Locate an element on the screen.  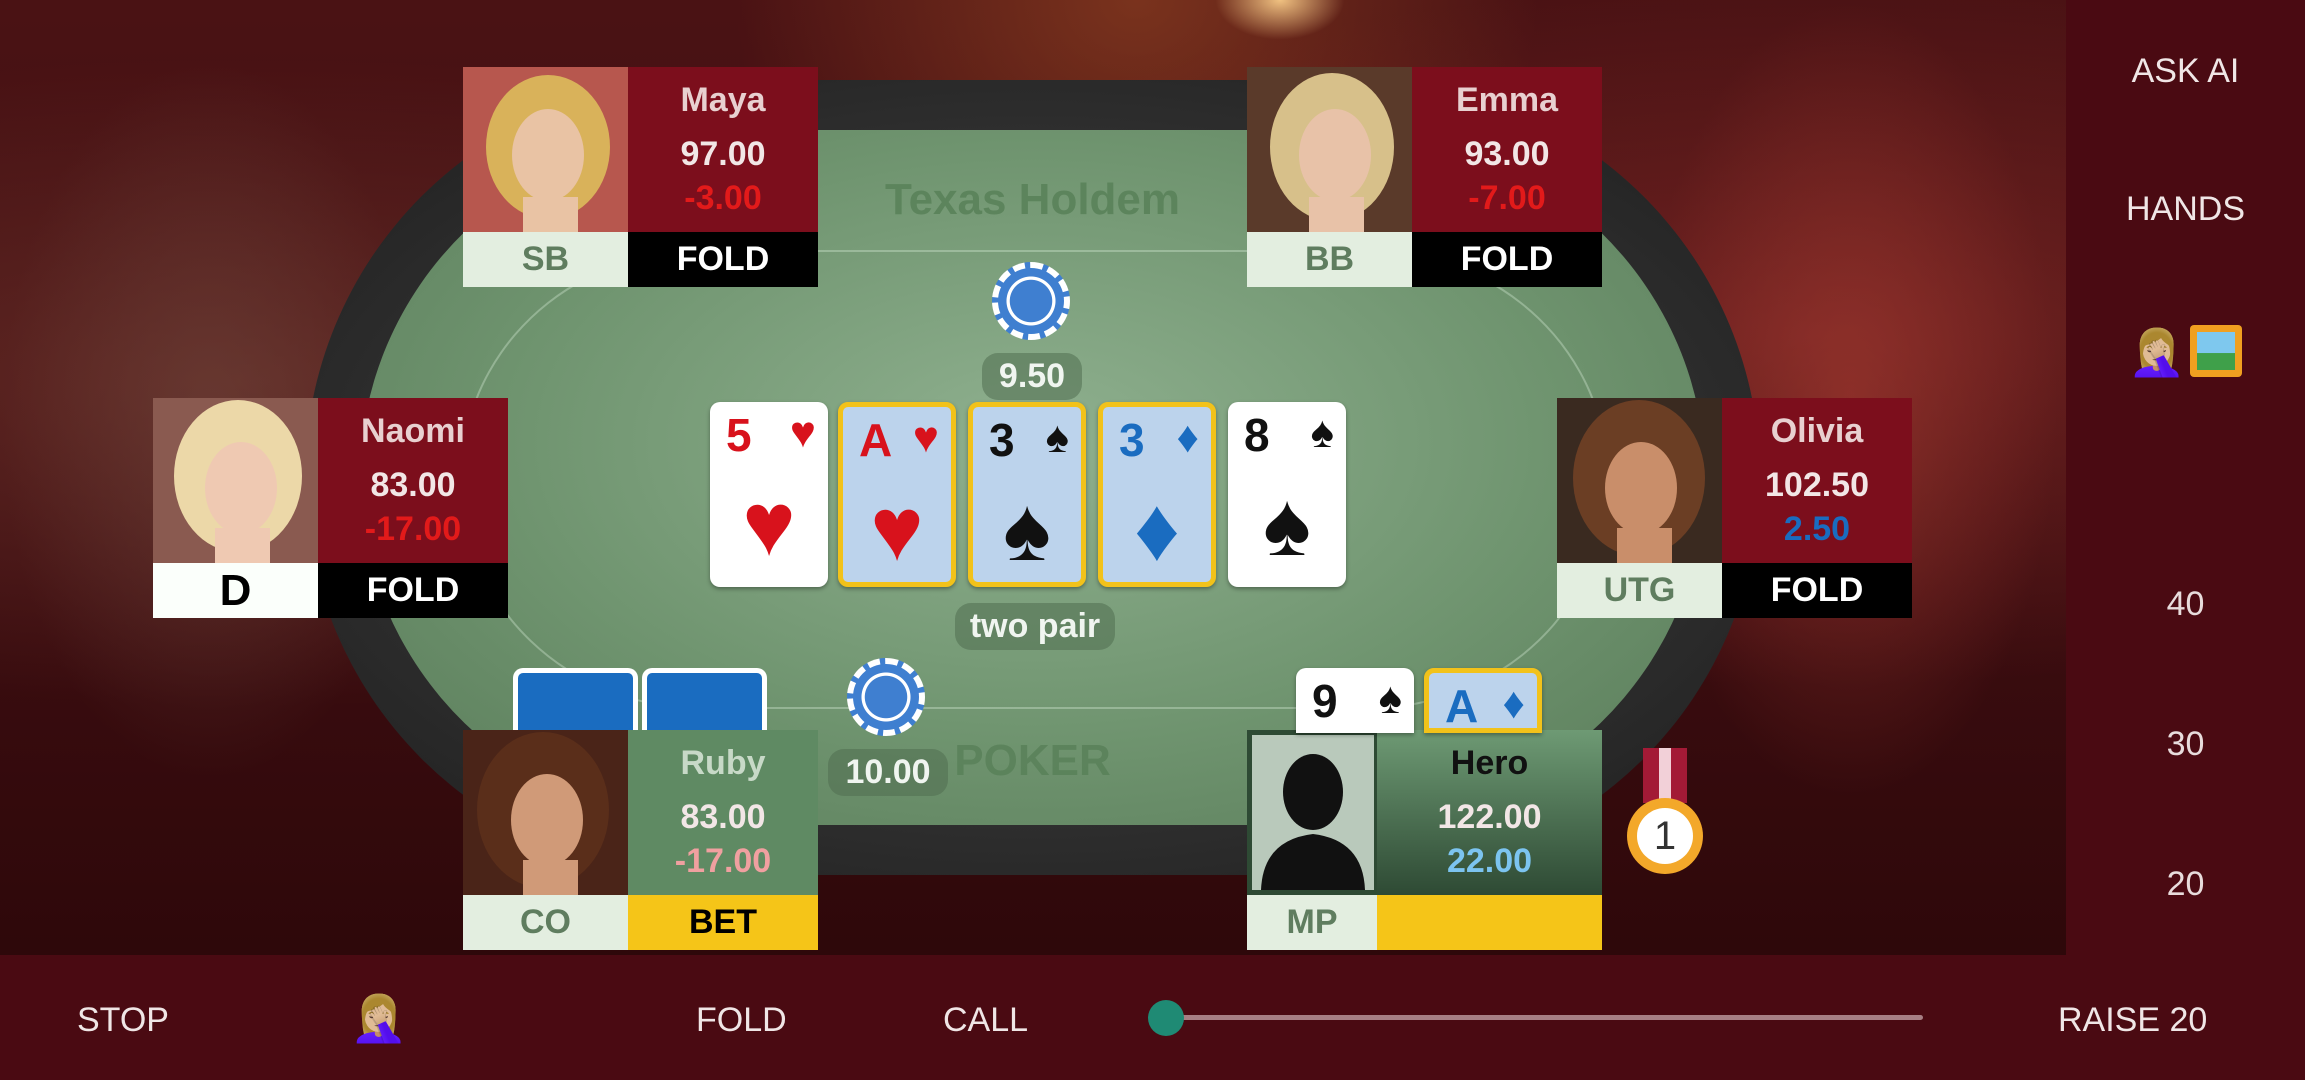
seat-emma: Emma 93.00 -7.00 BB FOLD is located at coordinates (1424, 177).